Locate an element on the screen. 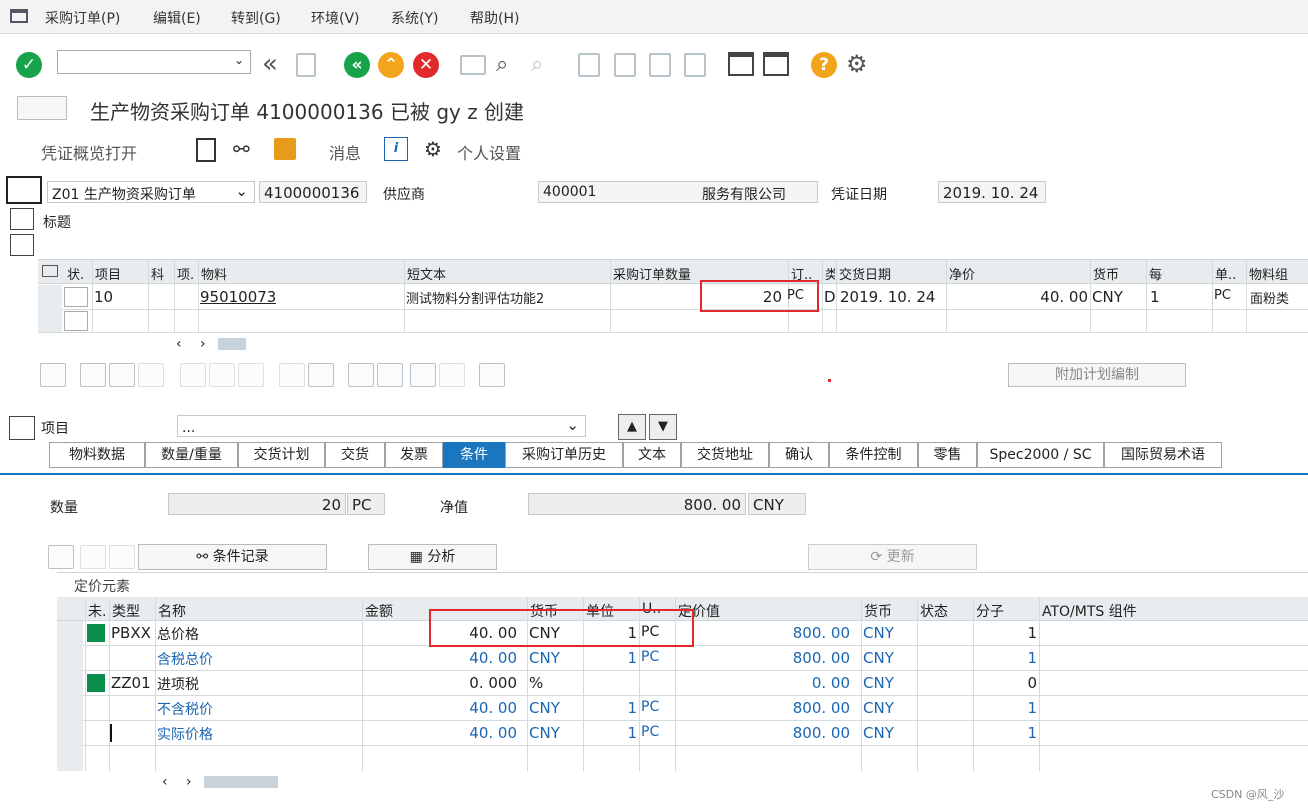 The image size is (1308, 808). items-col-header: 项目 is located at coordinates (121, 273).